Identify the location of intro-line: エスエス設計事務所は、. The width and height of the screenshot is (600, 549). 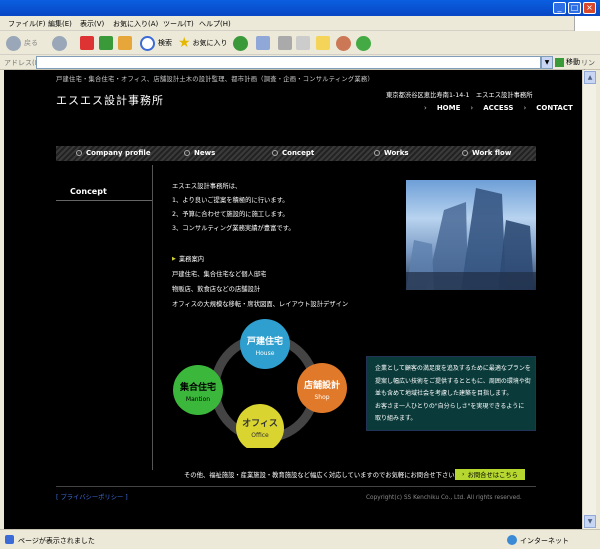
(207, 186).